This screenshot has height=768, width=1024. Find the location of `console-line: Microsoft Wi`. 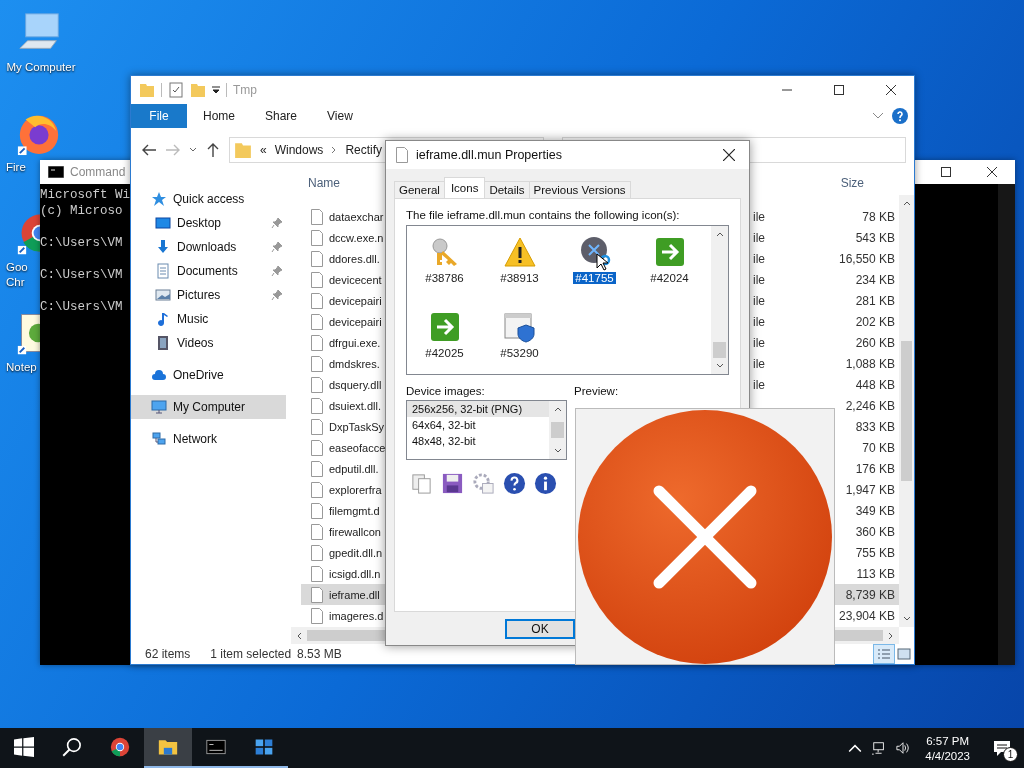

console-line: Microsoft Wi is located at coordinates (85, 195).